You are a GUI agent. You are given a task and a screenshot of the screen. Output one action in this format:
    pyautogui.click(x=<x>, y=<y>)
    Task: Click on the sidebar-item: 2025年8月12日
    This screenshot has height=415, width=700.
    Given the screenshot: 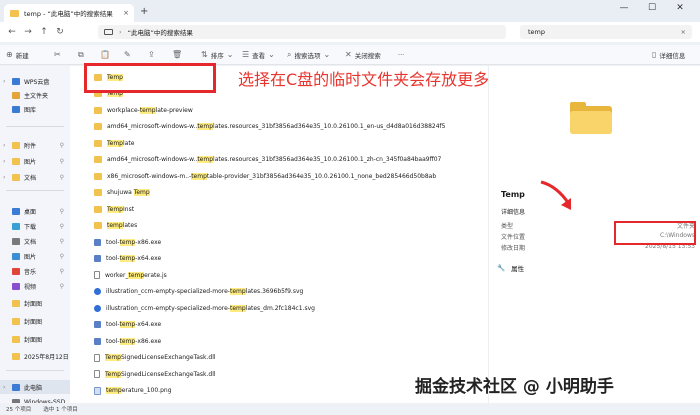 What is the action you would take?
    pyautogui.click(x=35, y=356)
    